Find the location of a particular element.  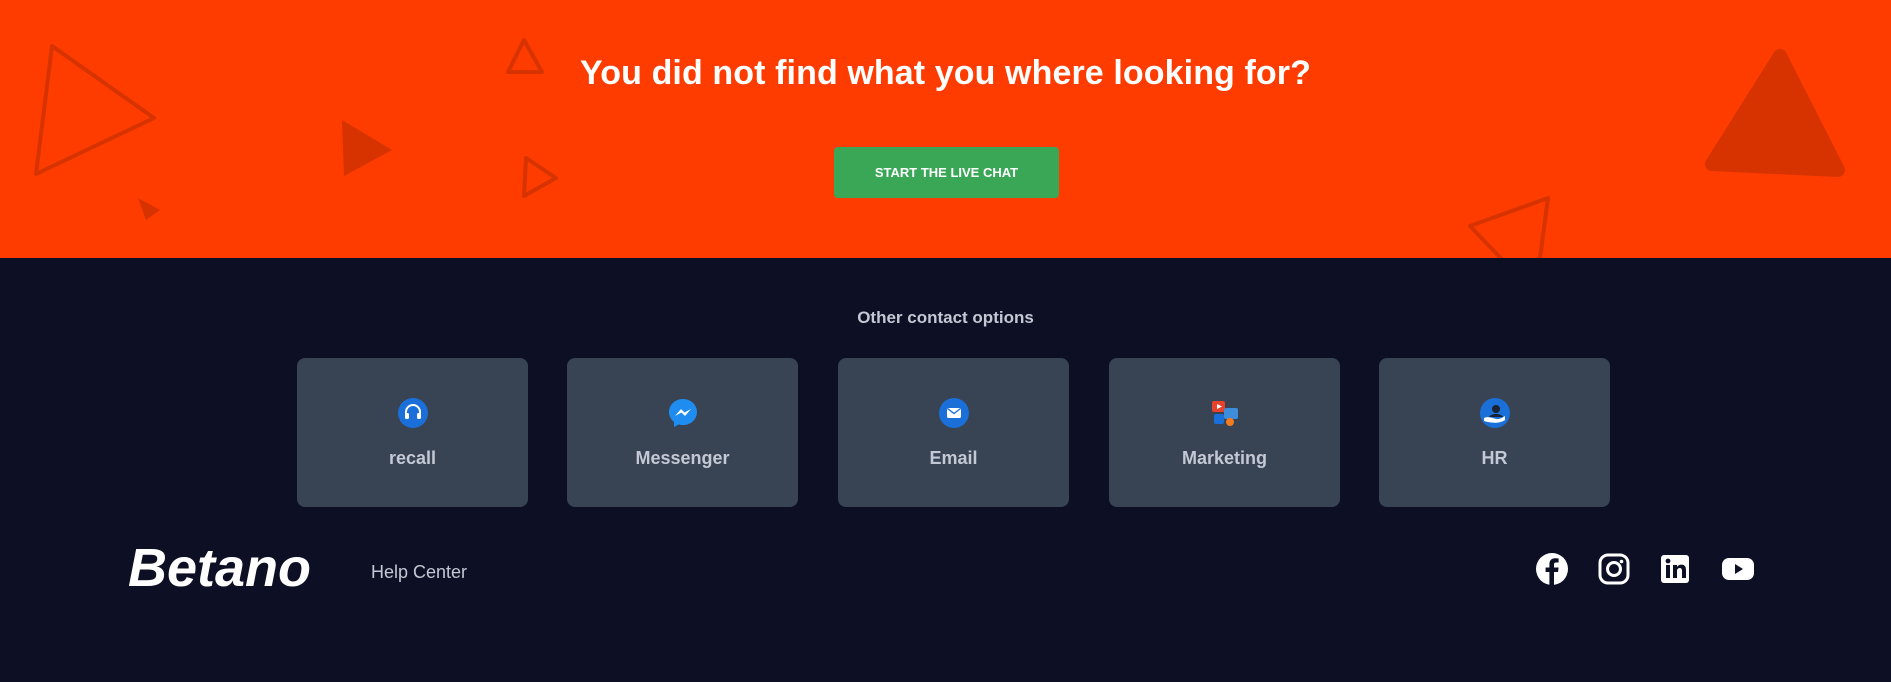

svg-text: Betano is located at coordinates (219, 567).